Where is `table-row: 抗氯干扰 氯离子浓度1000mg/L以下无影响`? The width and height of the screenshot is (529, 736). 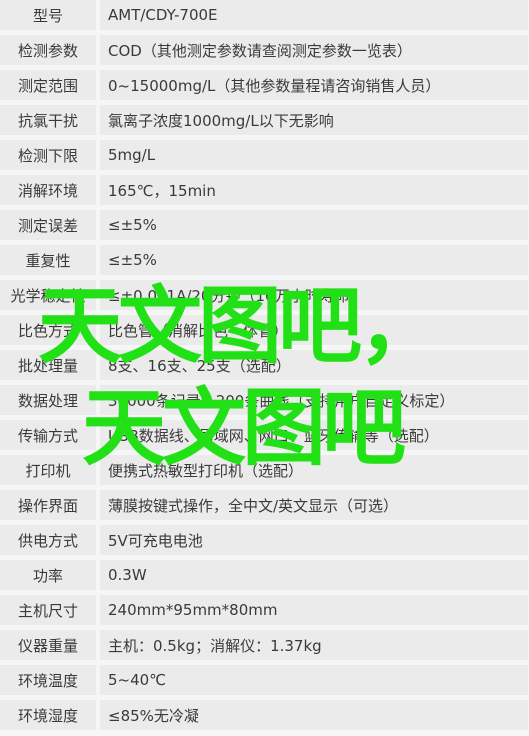 table-row: 抗氯干扰 氯离子浓度1000mg/L以下无影响 is located at coordinates (264, 120).